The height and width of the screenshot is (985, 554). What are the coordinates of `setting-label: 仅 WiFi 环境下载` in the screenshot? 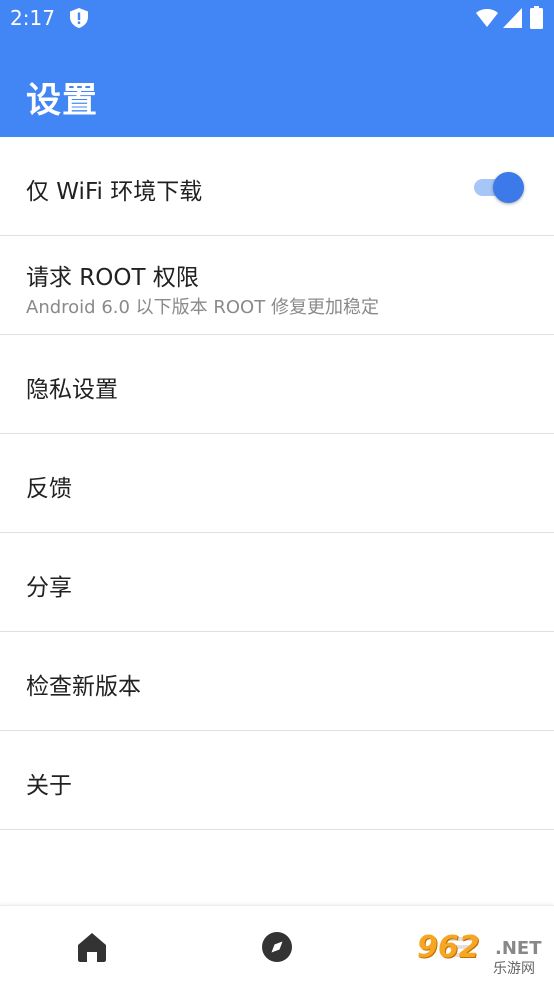 It's located at (114, 192).